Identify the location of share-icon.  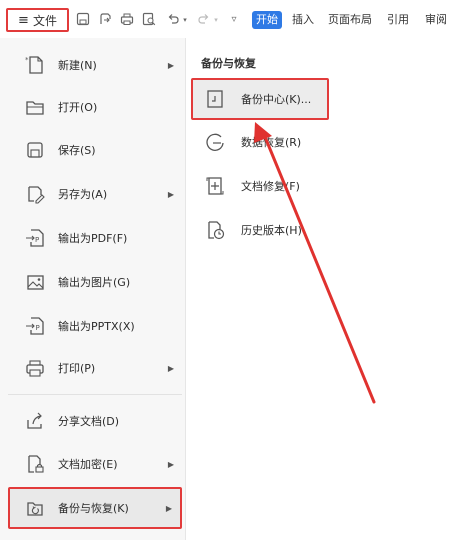
(35, 421).